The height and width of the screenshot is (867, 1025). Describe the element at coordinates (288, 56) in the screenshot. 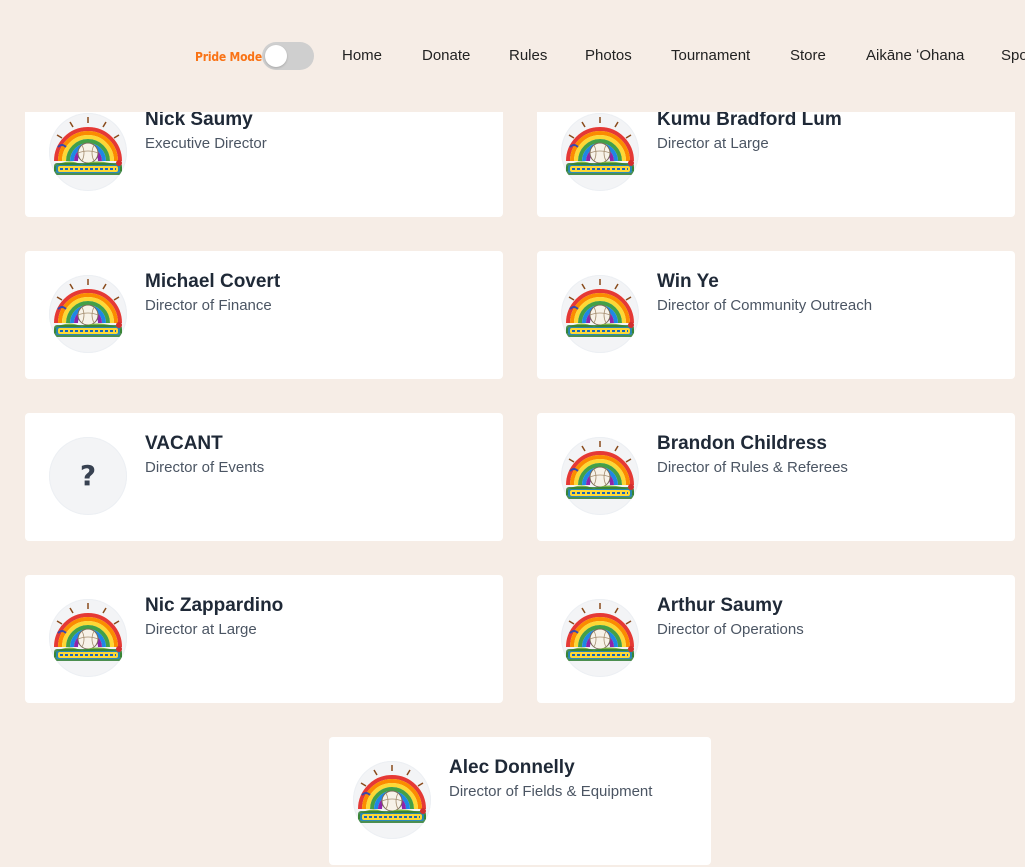

I see `pride-mode-toggle` at that location.